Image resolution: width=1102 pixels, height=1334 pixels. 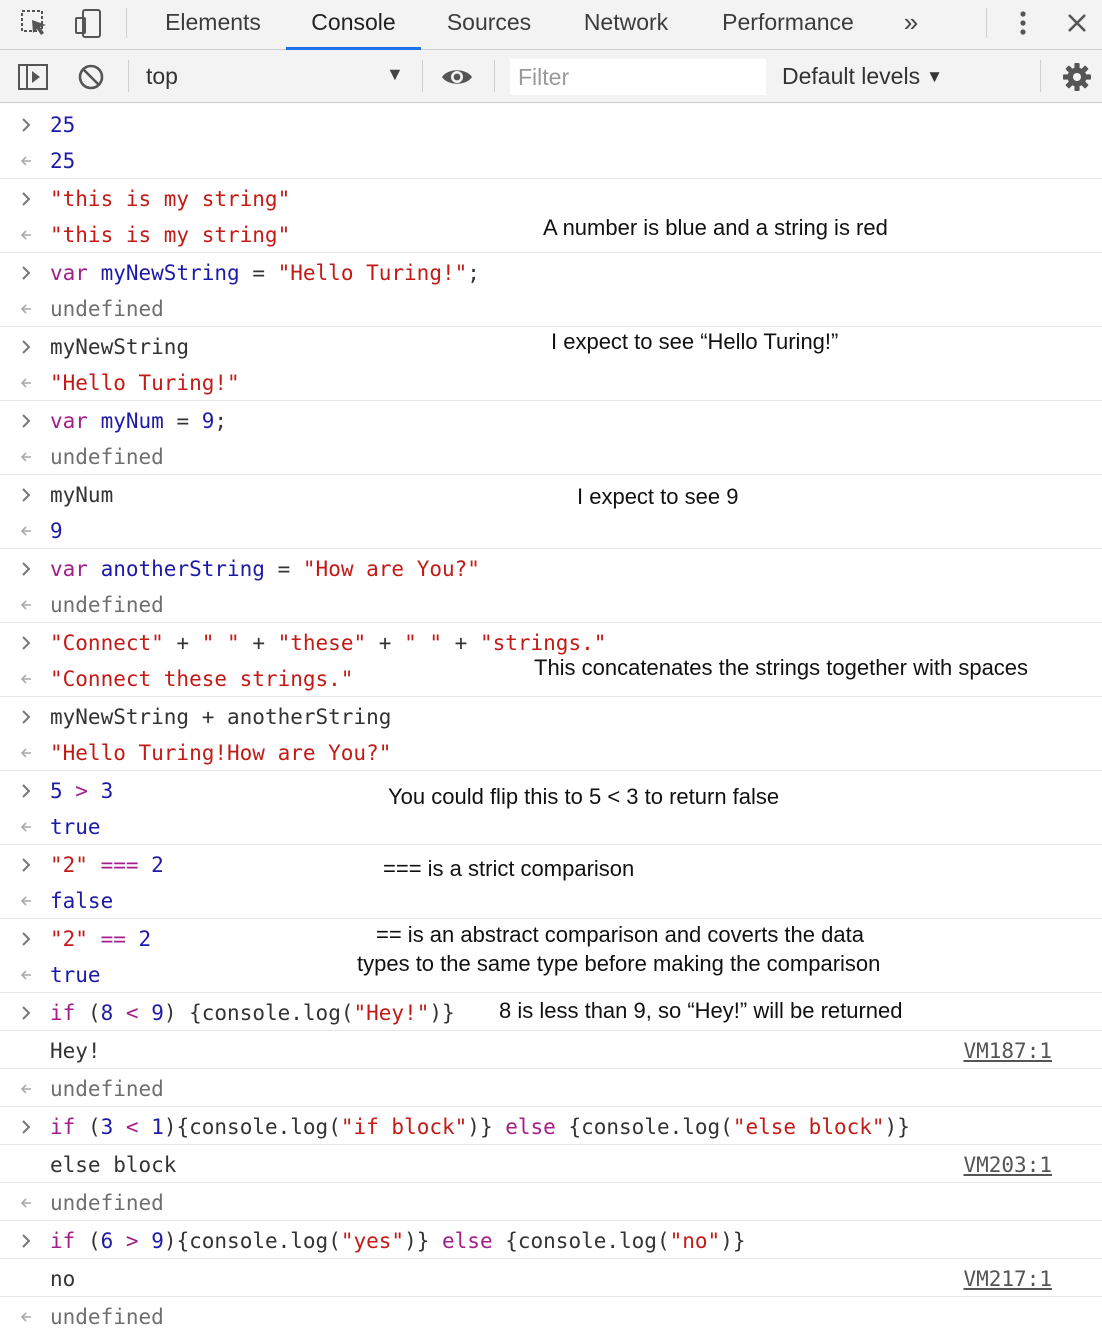 What do you see at coordinates (551, 199) in the screenshot?
I see `console-input-row: "this is my string"` at bounding box center [551, 199].